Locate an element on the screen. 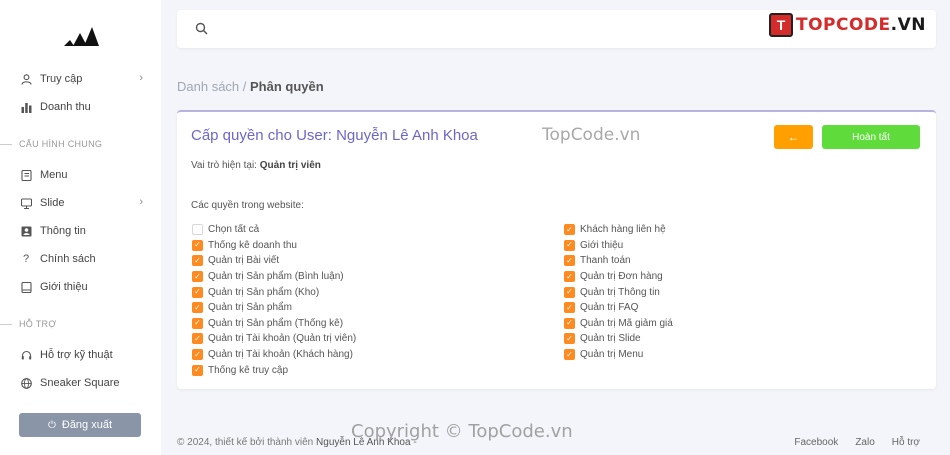 The width and height of the screenshot is (950, 455). sidebar-item-doanh-thu: Doanh thu is located at coordinates (80, 107).